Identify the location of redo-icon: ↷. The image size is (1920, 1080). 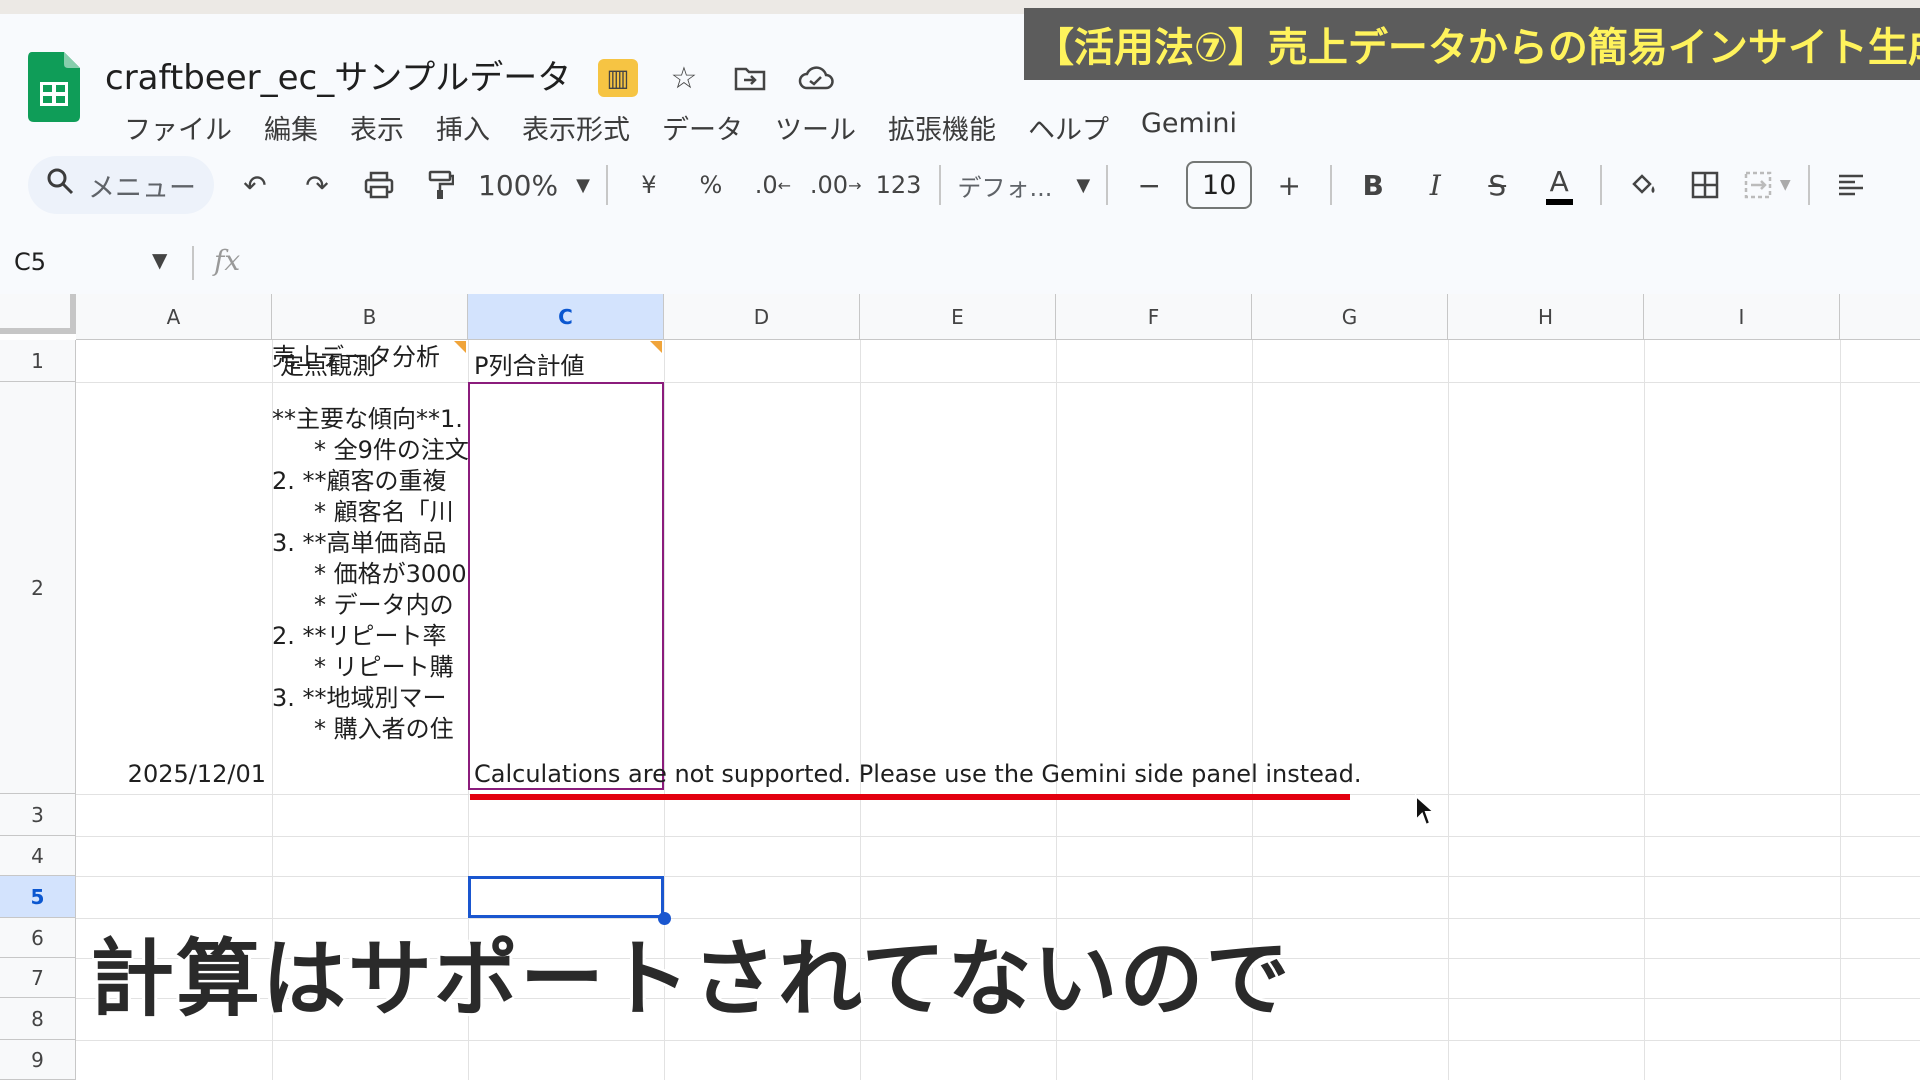
(317, 185).